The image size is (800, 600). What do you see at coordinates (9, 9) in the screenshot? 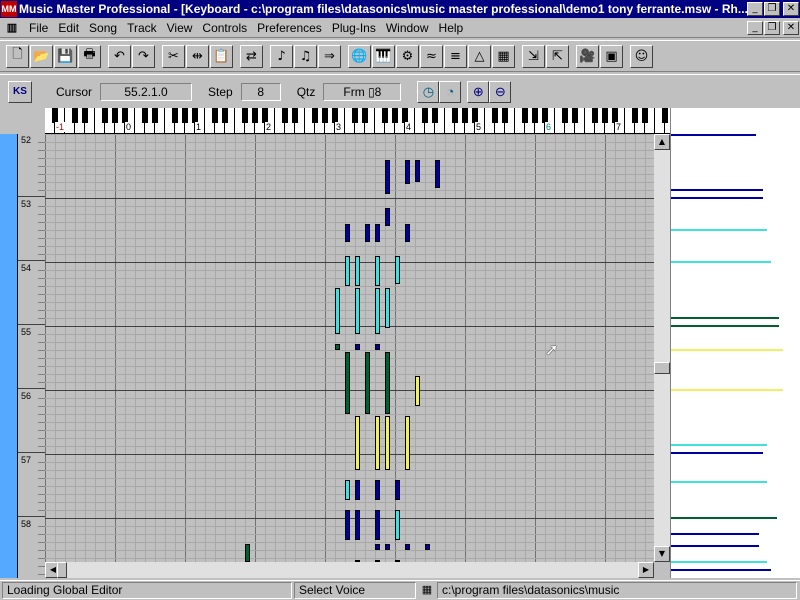
I see `app-icon: MM` at bounding box center [9, 9].